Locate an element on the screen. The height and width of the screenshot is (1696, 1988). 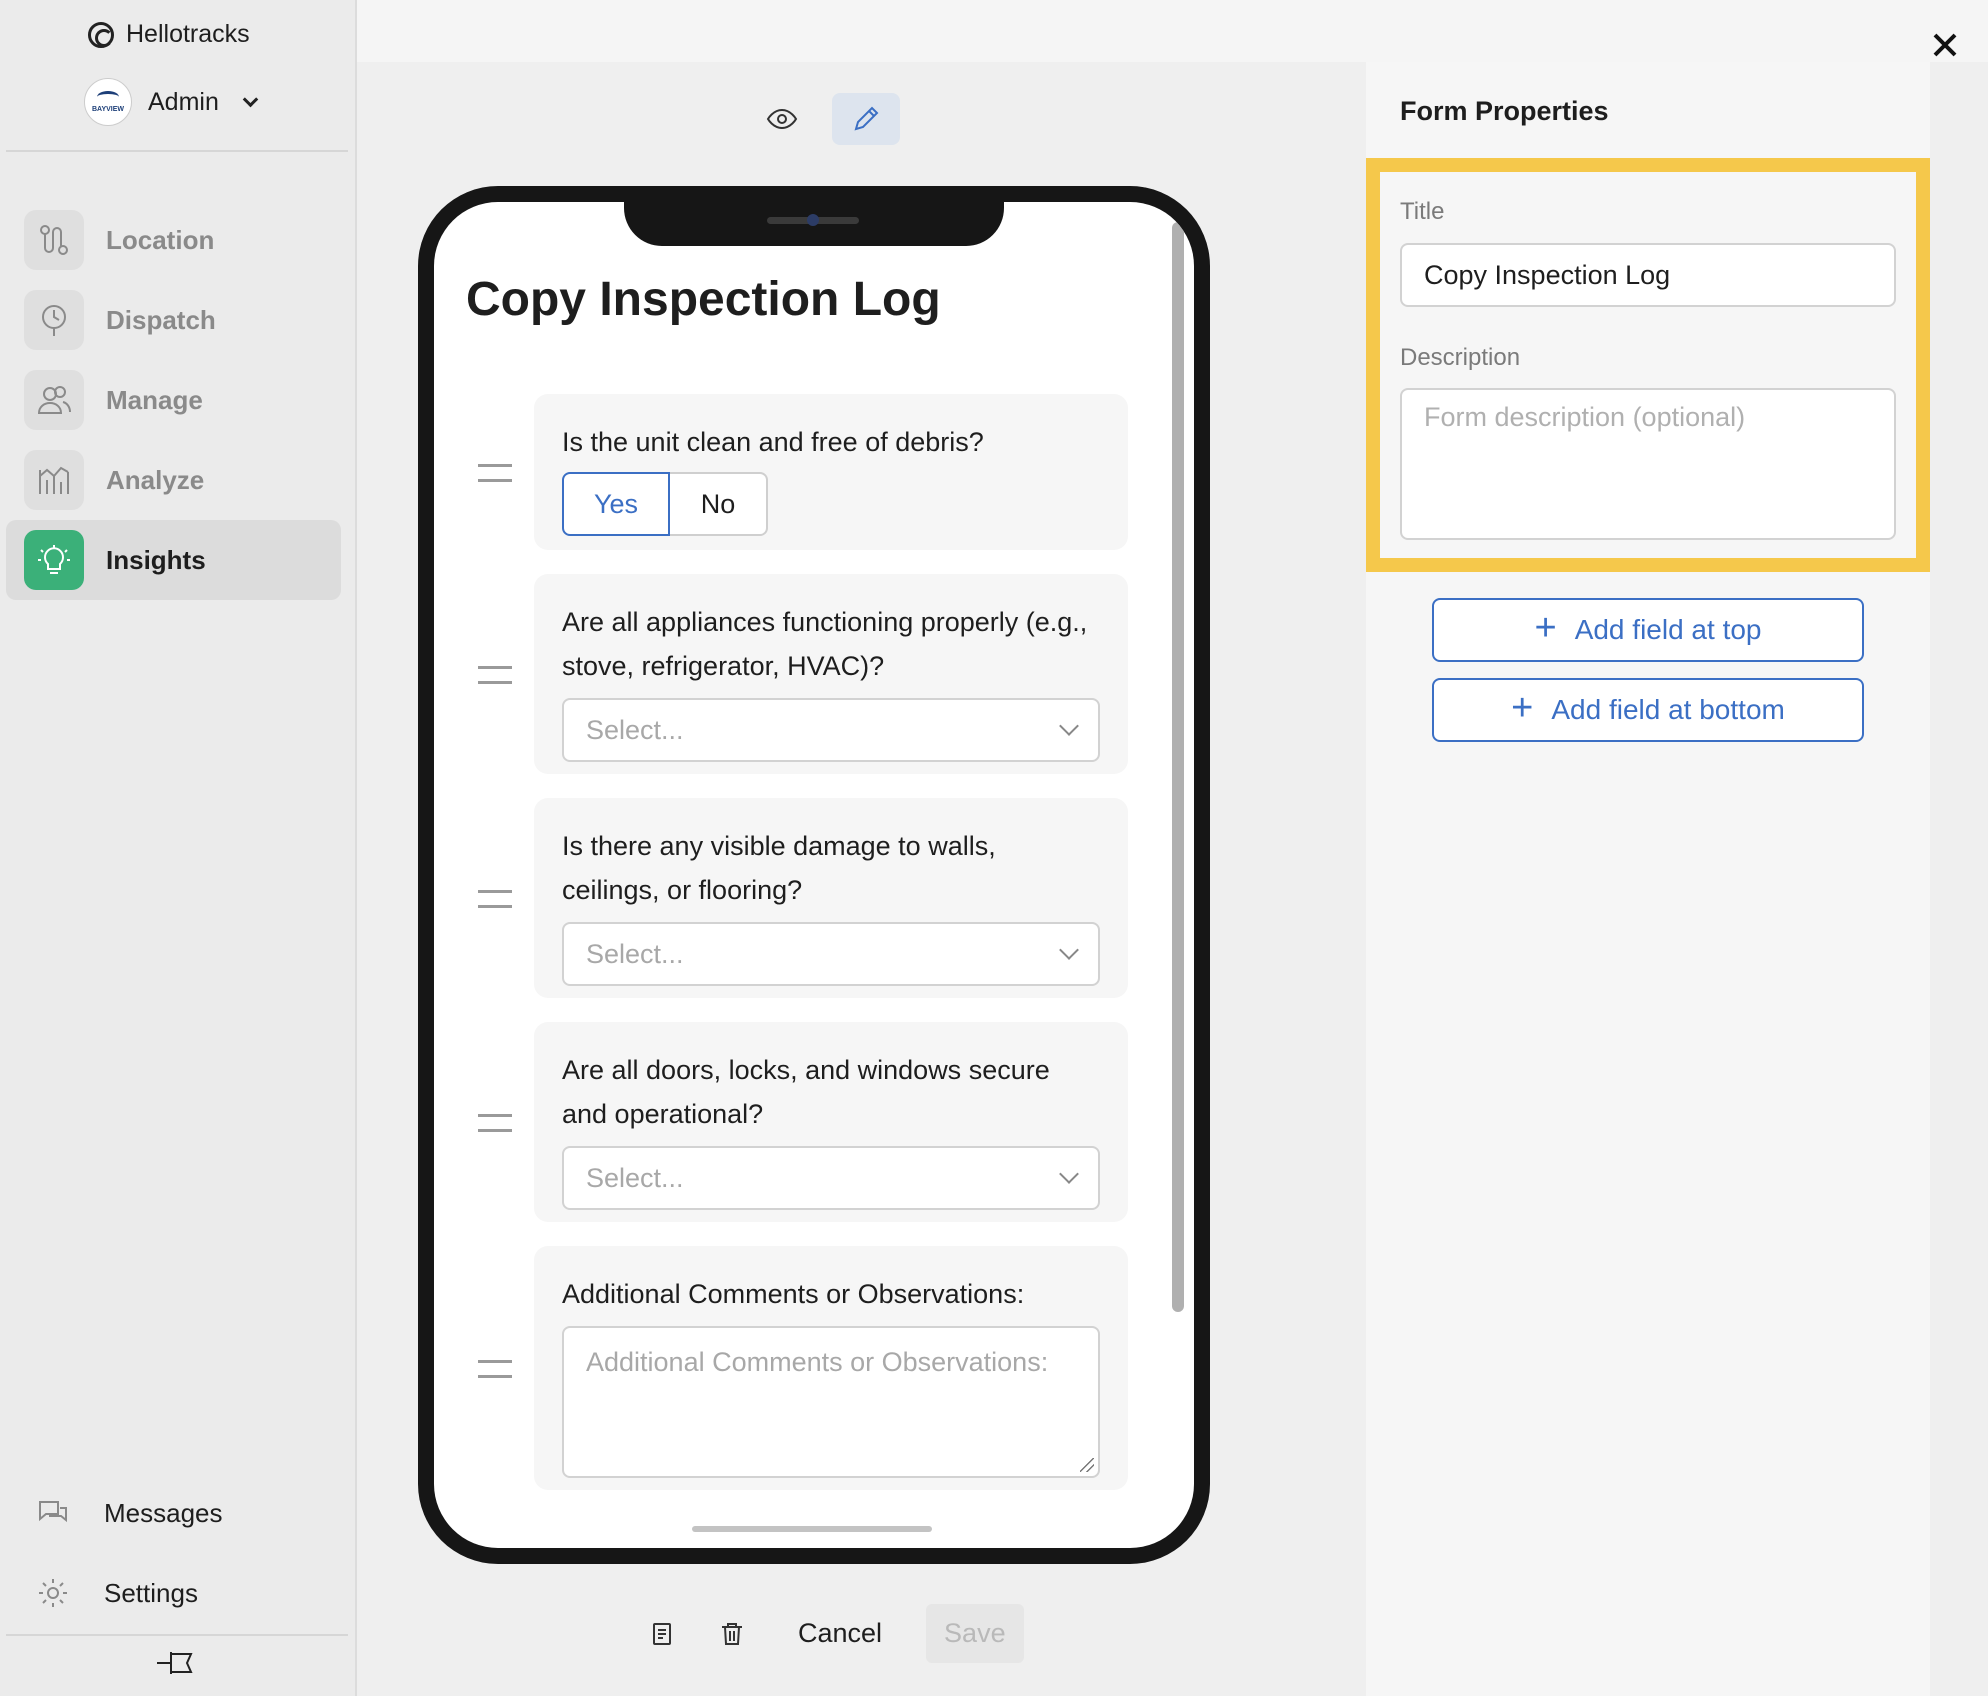
brand: Hellotracks is located at coordinates (169, 34).